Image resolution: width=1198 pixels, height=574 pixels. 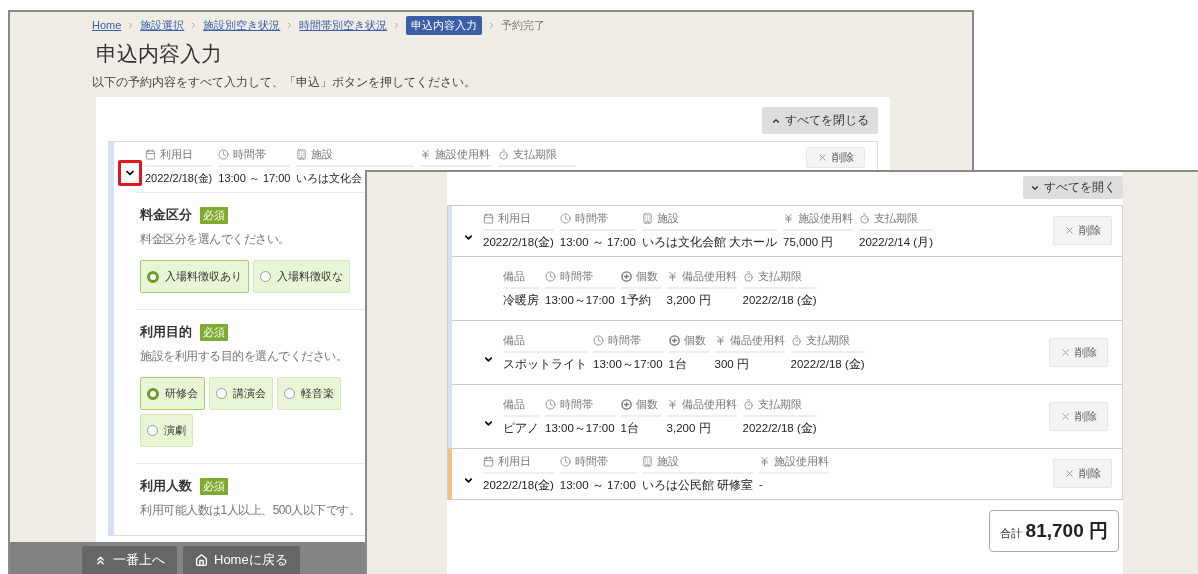 What do you see at coordinates (215, 239) in the screenshot?
I see `section-hint: 料金区分を選んでください。` at bounding box center [215, 239].